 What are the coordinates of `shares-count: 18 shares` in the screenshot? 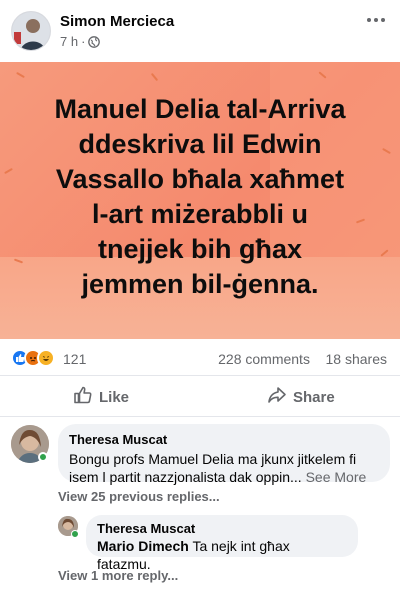 It's located at (356, 359).